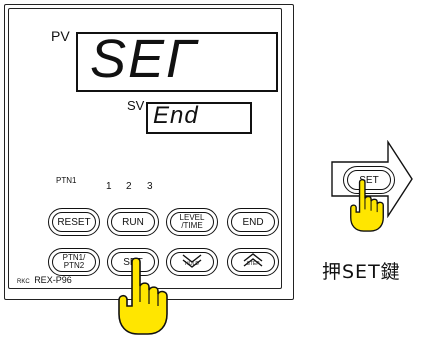 This screenshot has height=343, width=435. I want to click on level-time-button: LEVEL /TIME, so click(192, 222).